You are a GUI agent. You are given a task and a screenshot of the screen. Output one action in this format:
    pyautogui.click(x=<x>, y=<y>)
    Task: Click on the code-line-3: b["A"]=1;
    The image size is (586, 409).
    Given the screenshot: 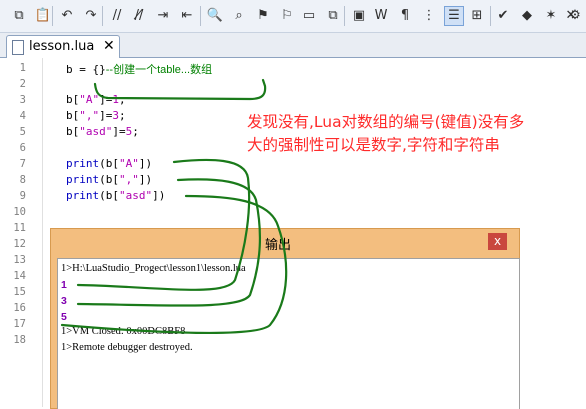 What is the action you would take?
    pyautogui.click(x=96, y=99)
    